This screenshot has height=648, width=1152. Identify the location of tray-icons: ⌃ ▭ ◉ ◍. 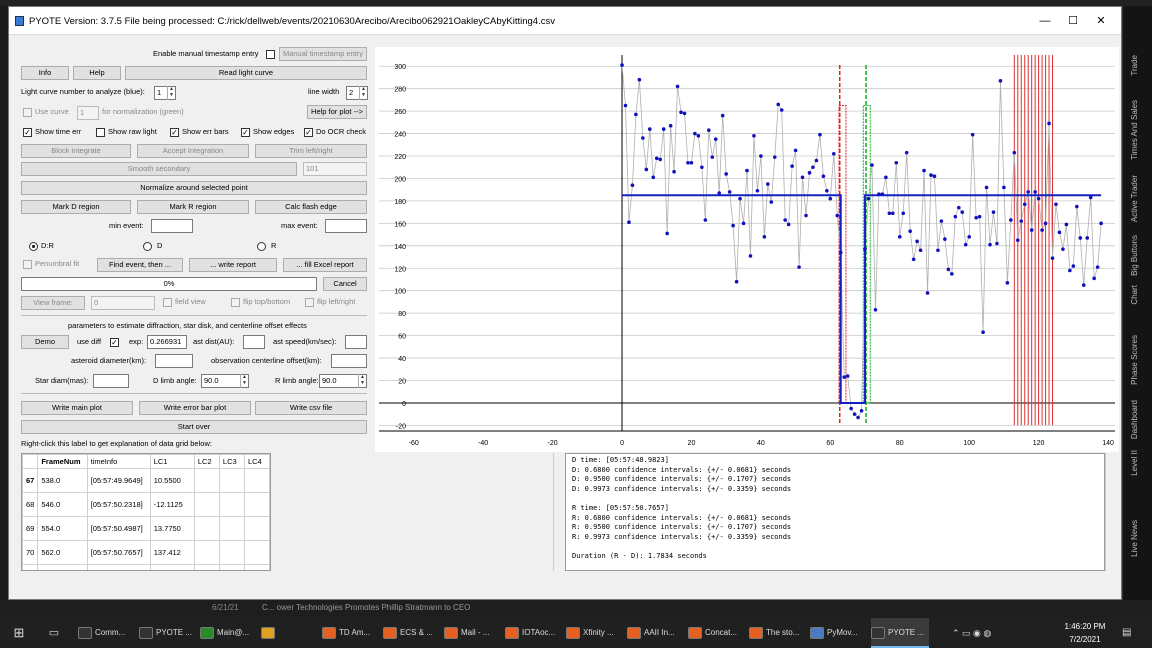
(971, 633).